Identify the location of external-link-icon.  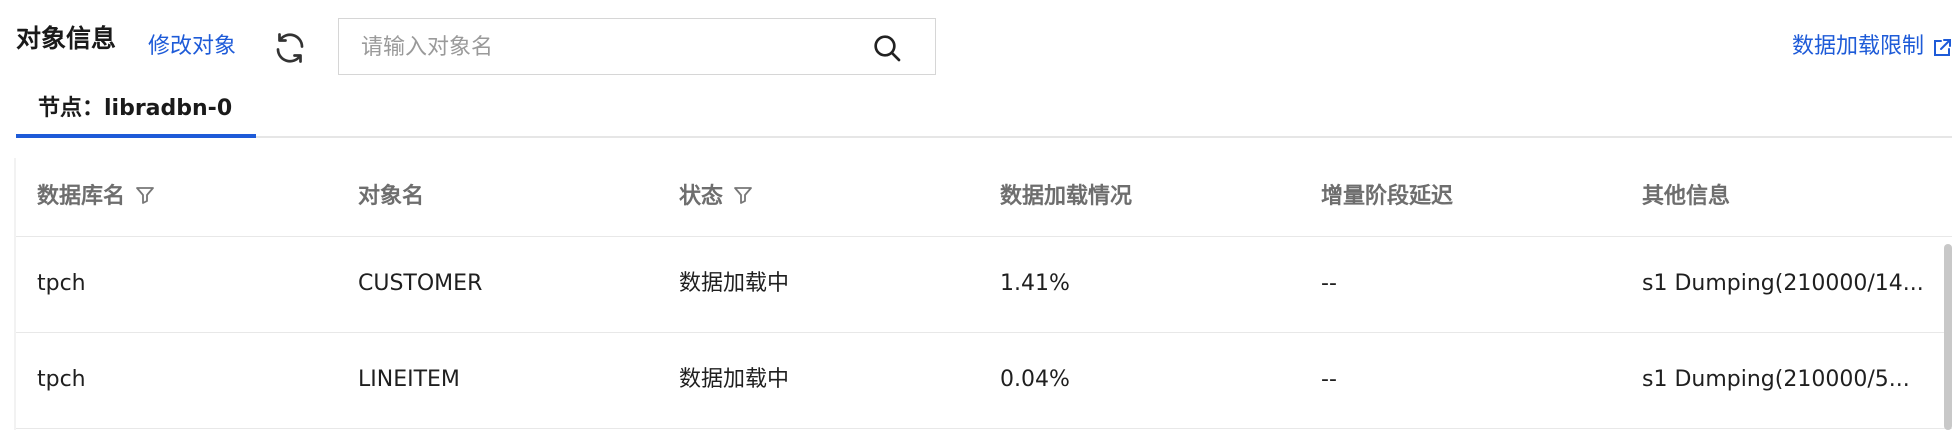
(1942, 48).